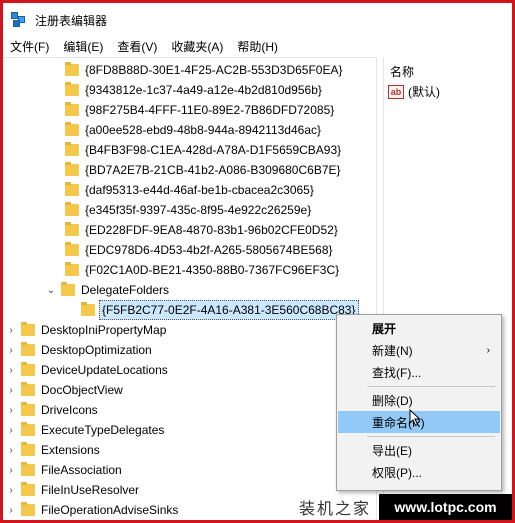 This screenshot has width=515, height=523. What do you see at coordinates (415, 418) in the screenshot?
I see `mouse-cursor-icon` at bounding box center [415, 418].